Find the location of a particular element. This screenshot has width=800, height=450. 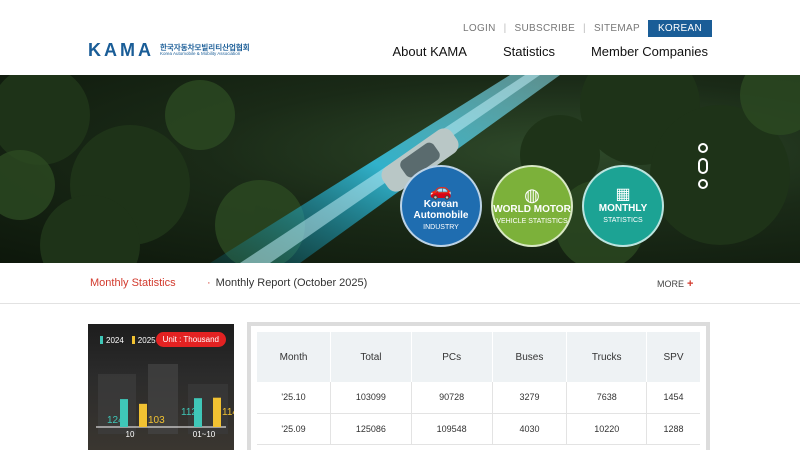

chart-legend: 2024 2025 is located at coordinates (128, 340).